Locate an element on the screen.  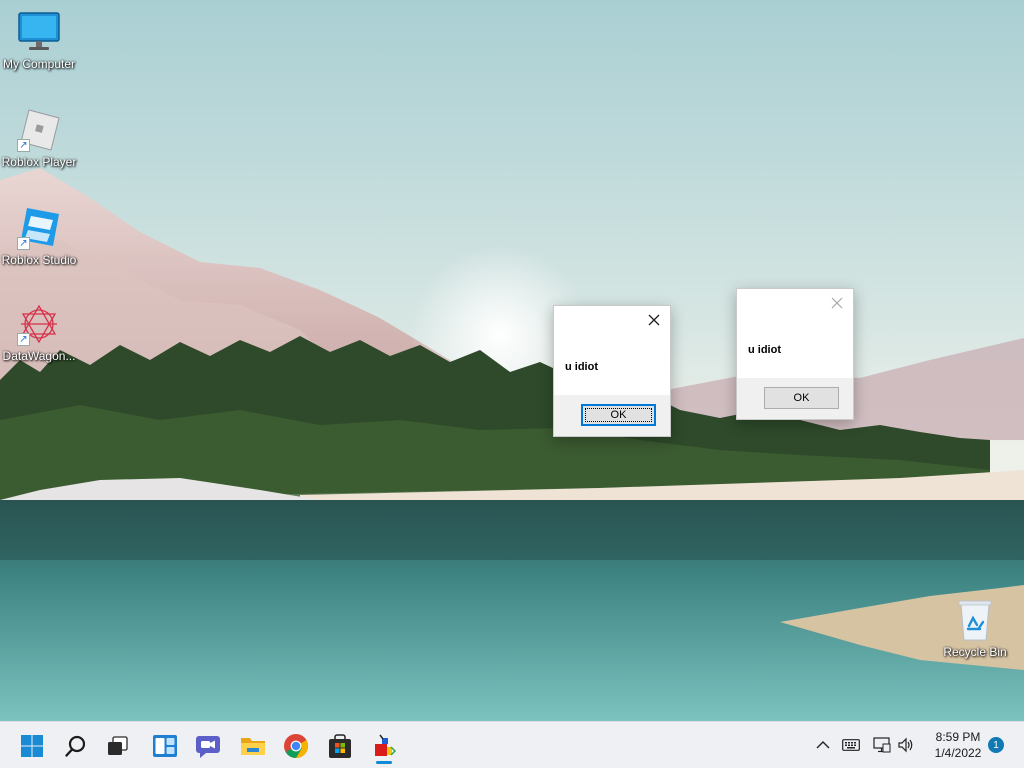
volume-icon is located at coordinates (905, 745).